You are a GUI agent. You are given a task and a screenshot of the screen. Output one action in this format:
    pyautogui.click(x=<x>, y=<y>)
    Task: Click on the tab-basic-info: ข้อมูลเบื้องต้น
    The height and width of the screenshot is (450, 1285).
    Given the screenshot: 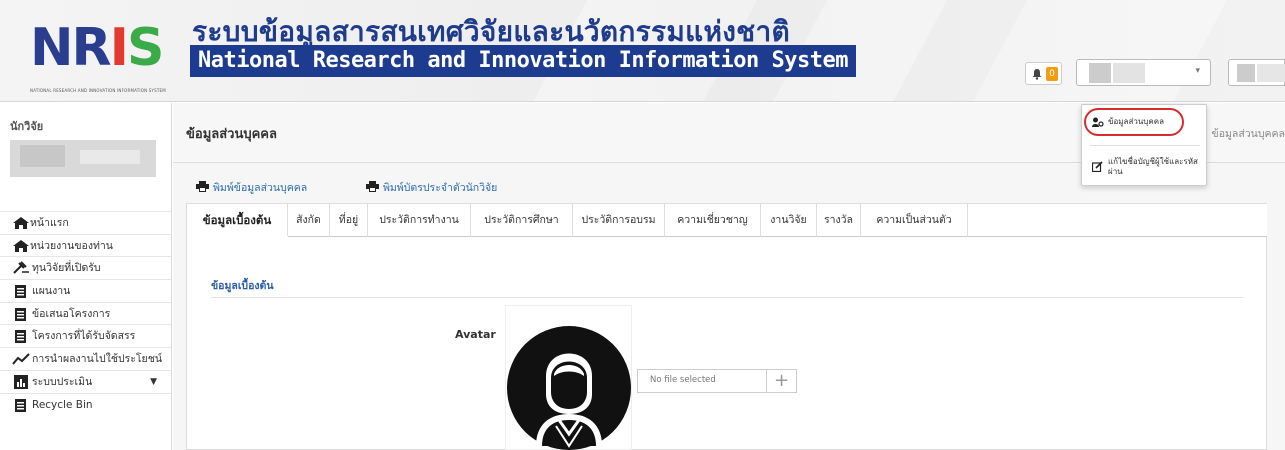 What is the action you would take?
    pyautogui.click(x=237, y=220)
    